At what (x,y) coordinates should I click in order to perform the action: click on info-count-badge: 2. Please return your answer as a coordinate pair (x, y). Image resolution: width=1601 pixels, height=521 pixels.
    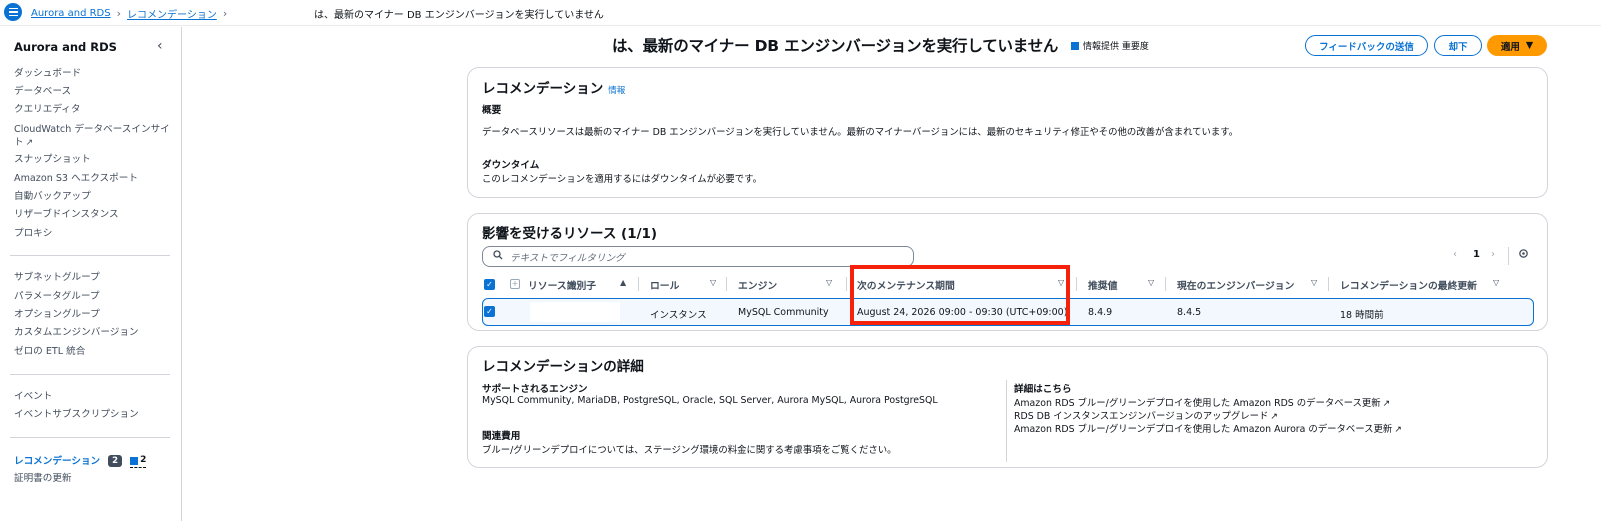
    Looking at the image, I should click on (138, 461).